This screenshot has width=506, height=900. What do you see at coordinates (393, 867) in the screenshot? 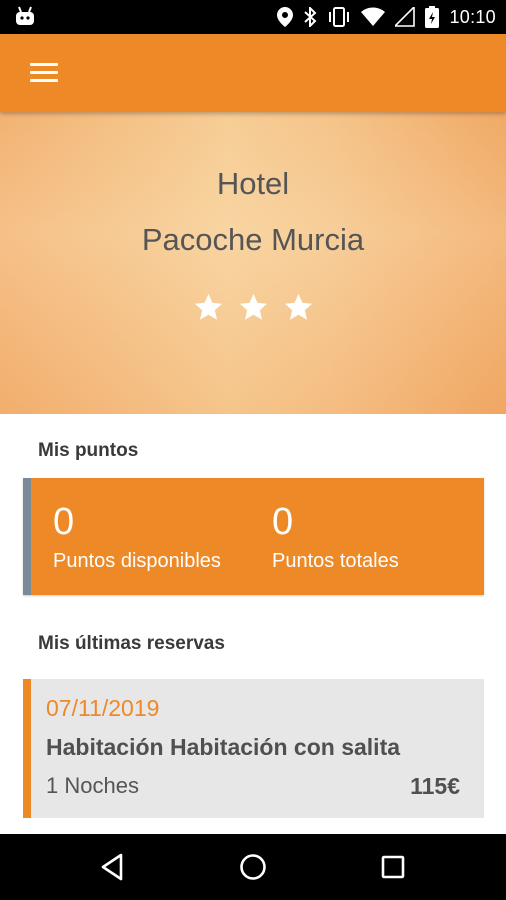
I see `recent-apps-icon` at bounding box center [393, 867].